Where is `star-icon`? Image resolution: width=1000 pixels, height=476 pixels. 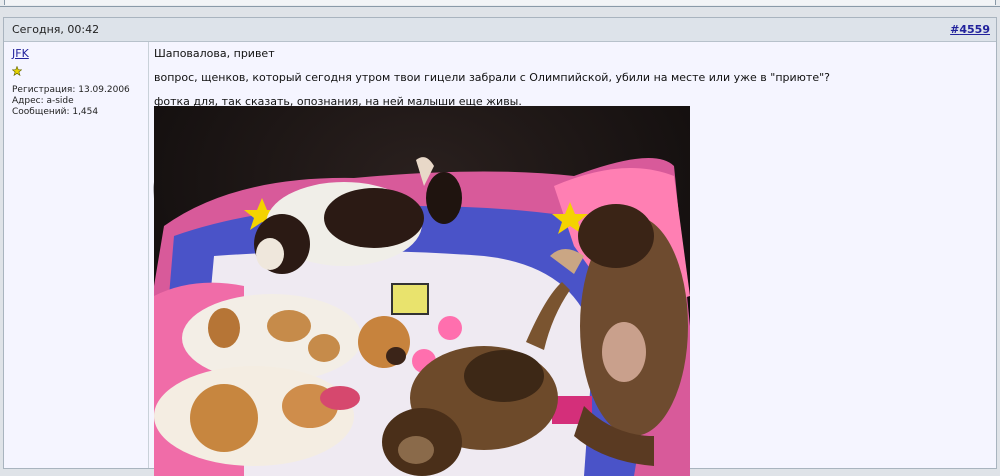
star-icon is located at coordinates (17, 71).